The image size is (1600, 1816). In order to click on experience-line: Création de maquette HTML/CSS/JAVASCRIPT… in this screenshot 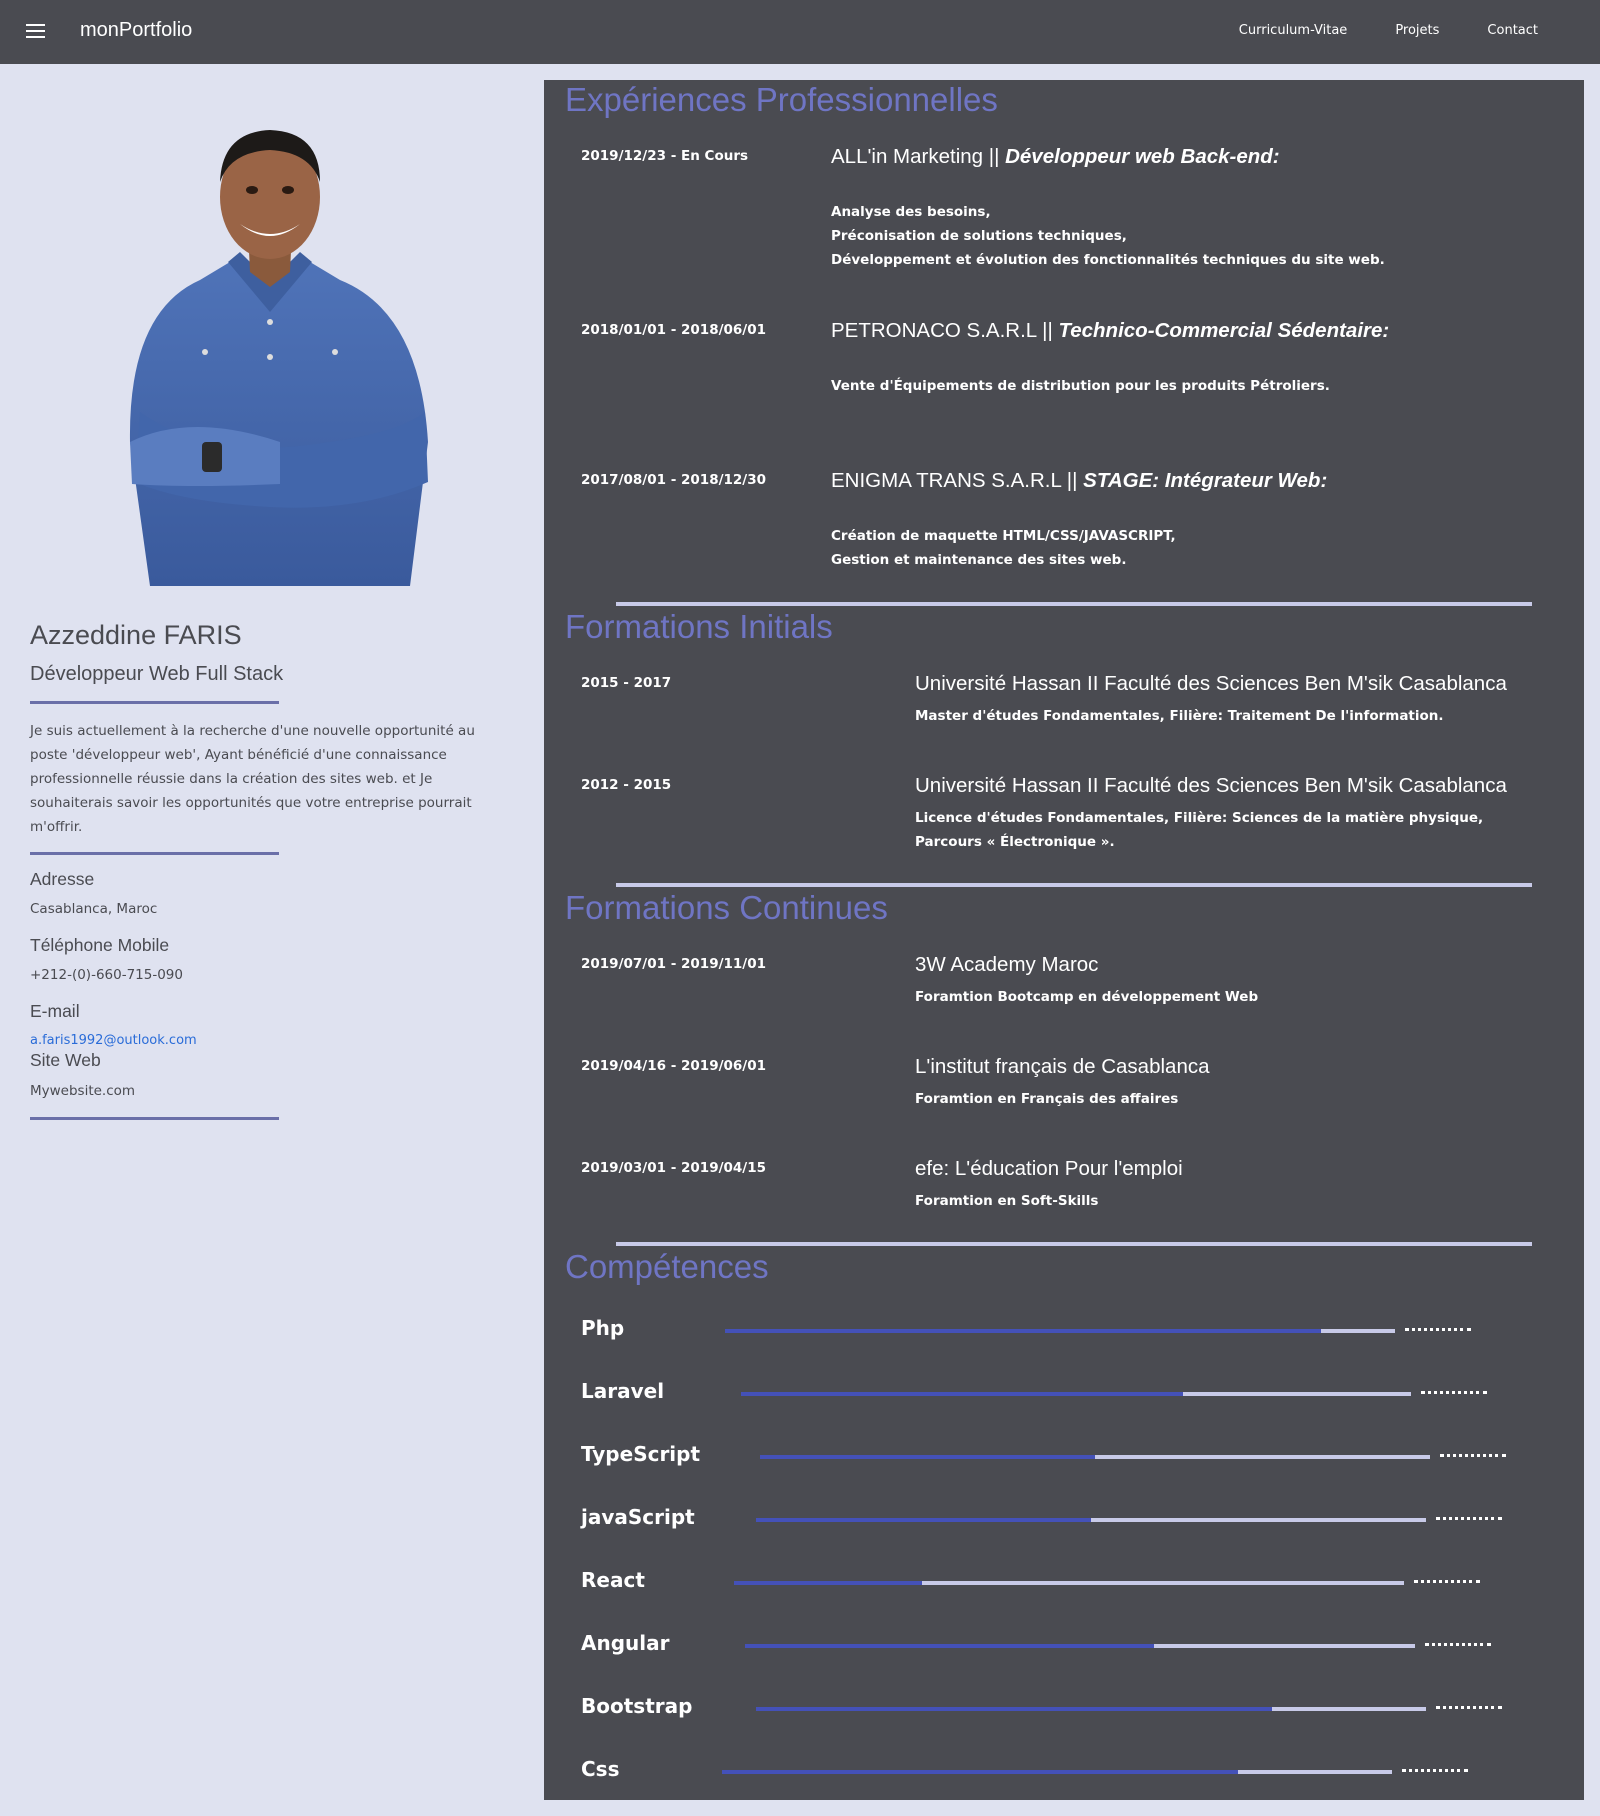, I will do `click(1003, 536)`.